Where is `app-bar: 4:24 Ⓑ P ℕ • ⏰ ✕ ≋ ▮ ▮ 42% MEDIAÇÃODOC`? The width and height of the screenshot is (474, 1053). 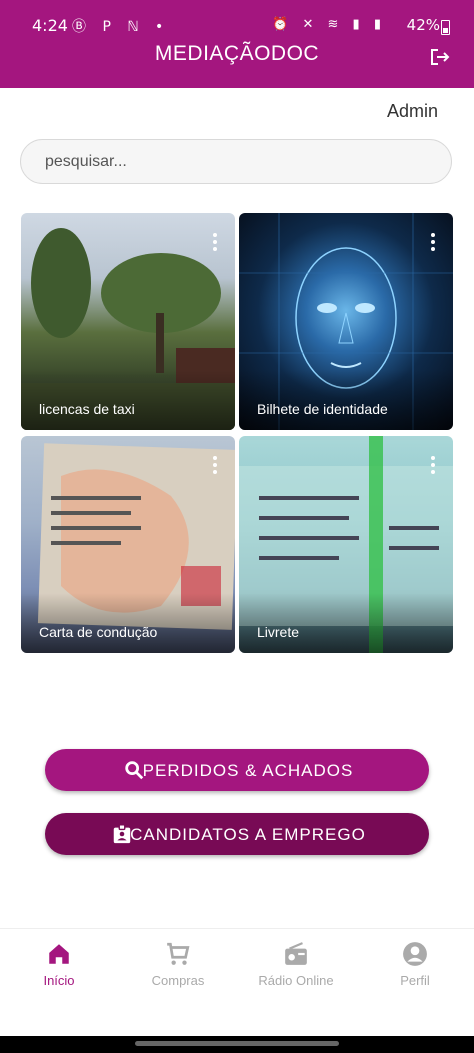 app-bar: 4:24 Ⓑ P ℕ • ⏰ ✕ ≋ ▮ ▮ 42% MEDIAÇÃODOC is located at coordinates (237, 44).